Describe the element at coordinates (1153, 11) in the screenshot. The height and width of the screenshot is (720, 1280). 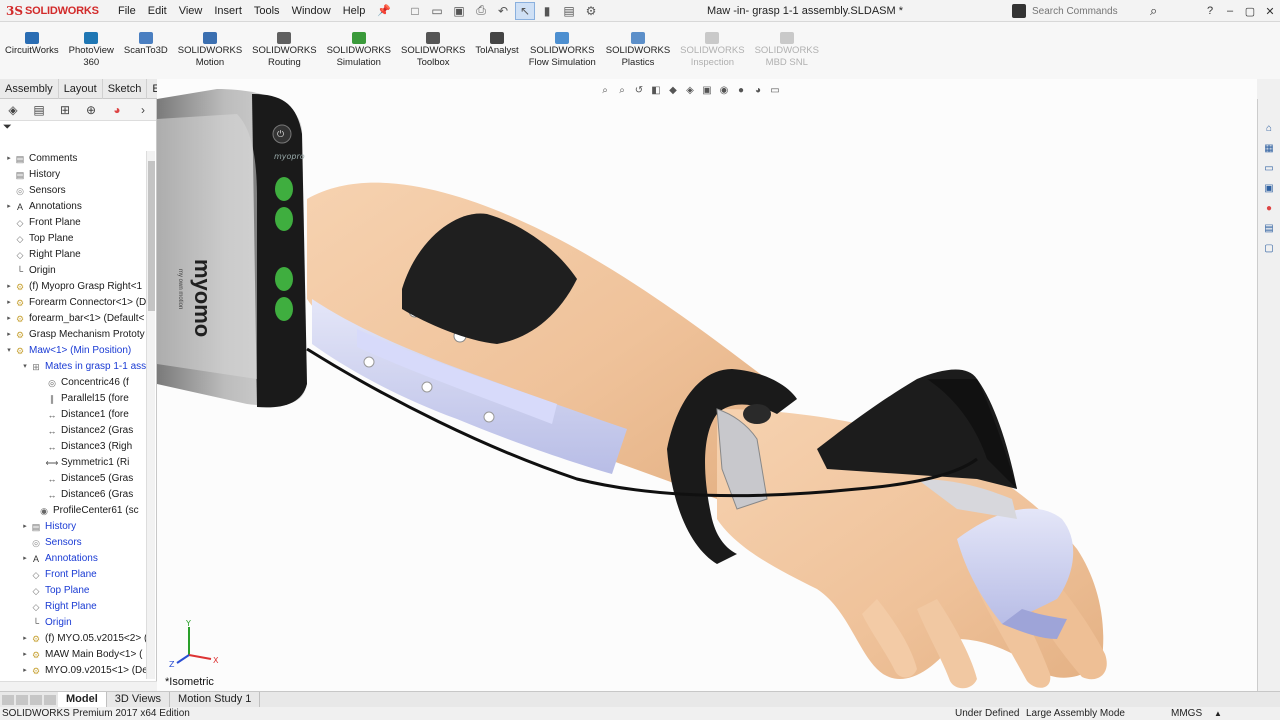
I see `magnifier-icon: ⌕` at that location.